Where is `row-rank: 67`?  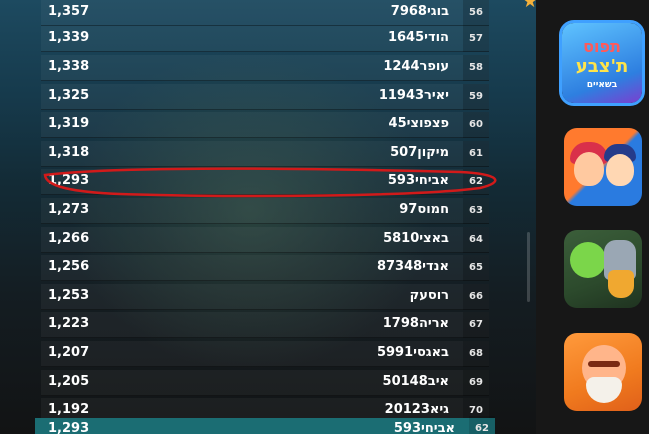 row-rank: 67 is located at coordinates (476, 325).